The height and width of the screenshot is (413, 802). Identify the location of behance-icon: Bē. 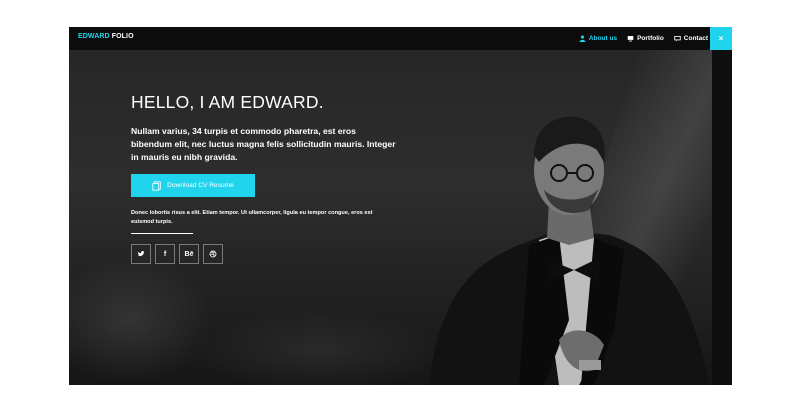
(189, 254).